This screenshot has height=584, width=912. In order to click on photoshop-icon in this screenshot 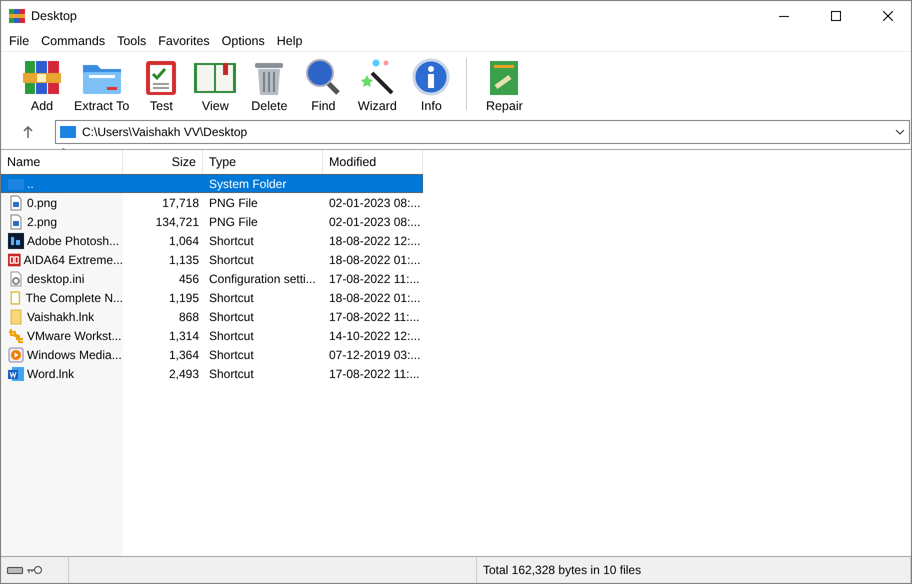, I will do `click(16, 240)`.